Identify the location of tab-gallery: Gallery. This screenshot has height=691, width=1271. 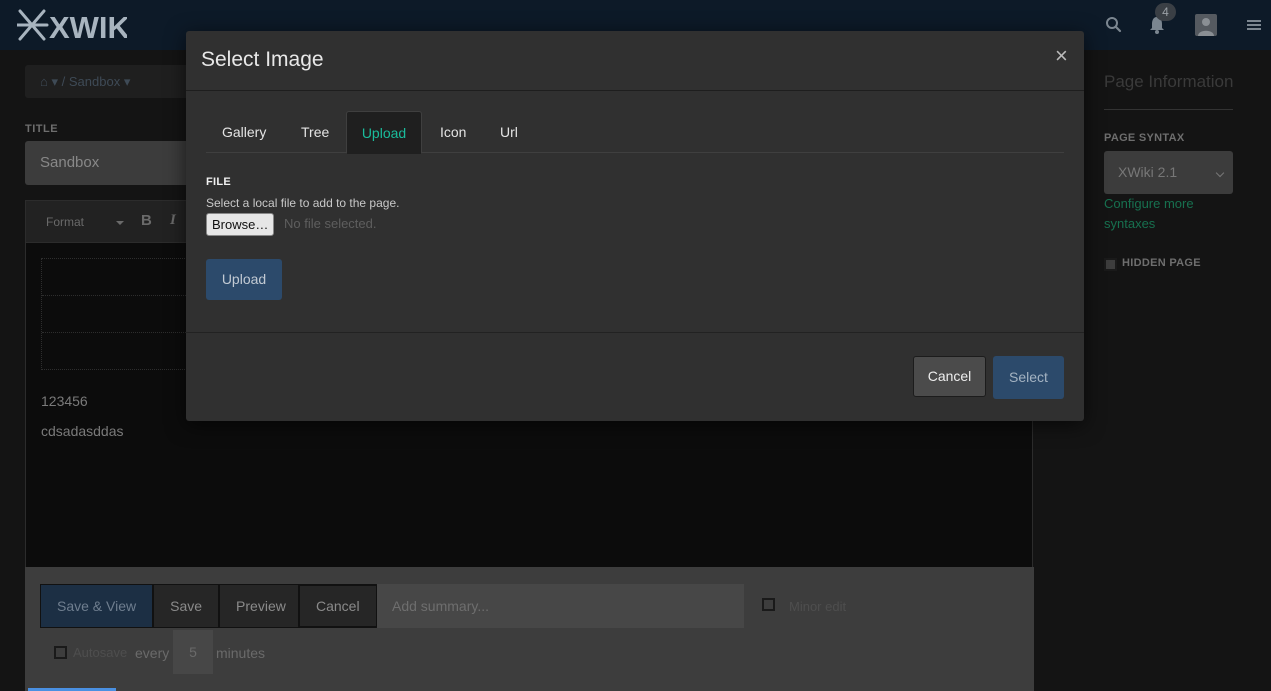
(244, 132).